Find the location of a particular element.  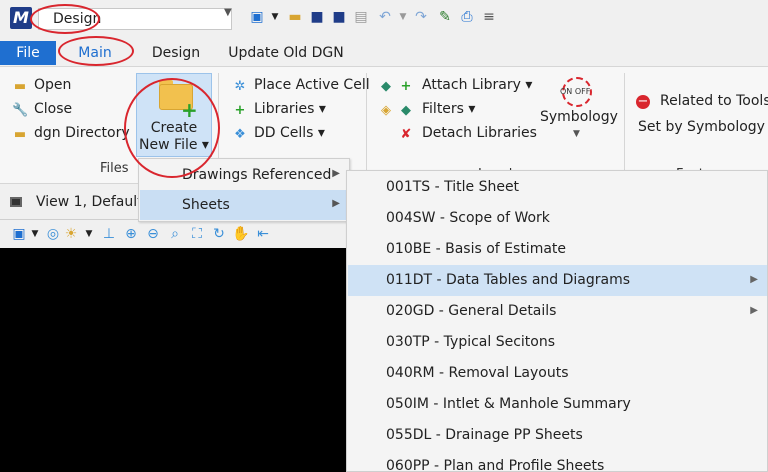

redo-icon: ↷ is located at coordinates (421, 17).